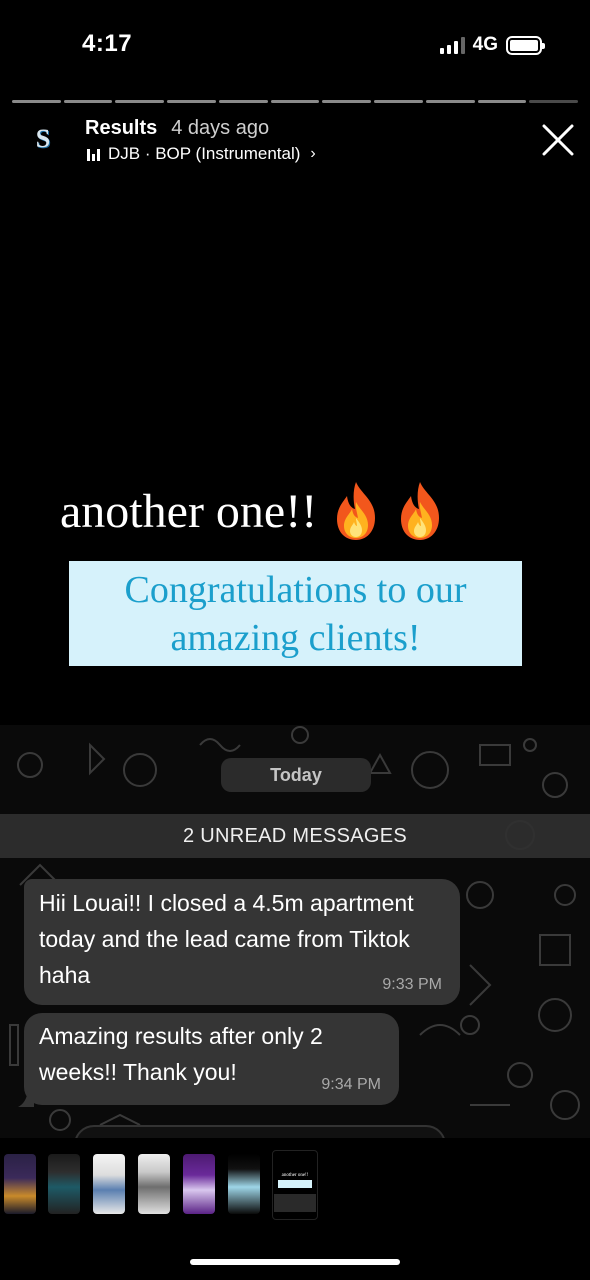  Describe the element at coordinates (295, 1175) in the screenshot. I see `thumbnail-headline: another one!!` at that location.